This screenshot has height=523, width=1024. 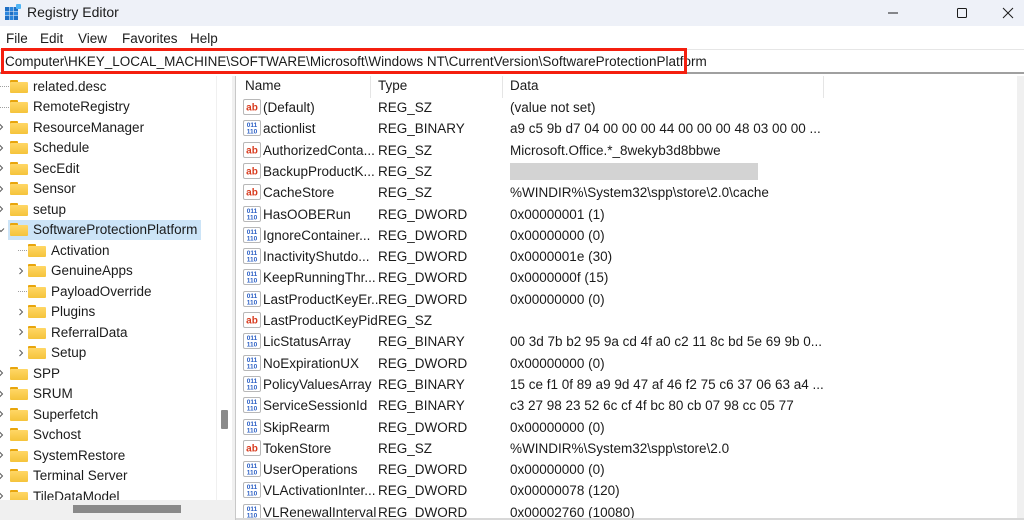 I want to click on tree-item: GenuineApps, so click(x=66, y=271).